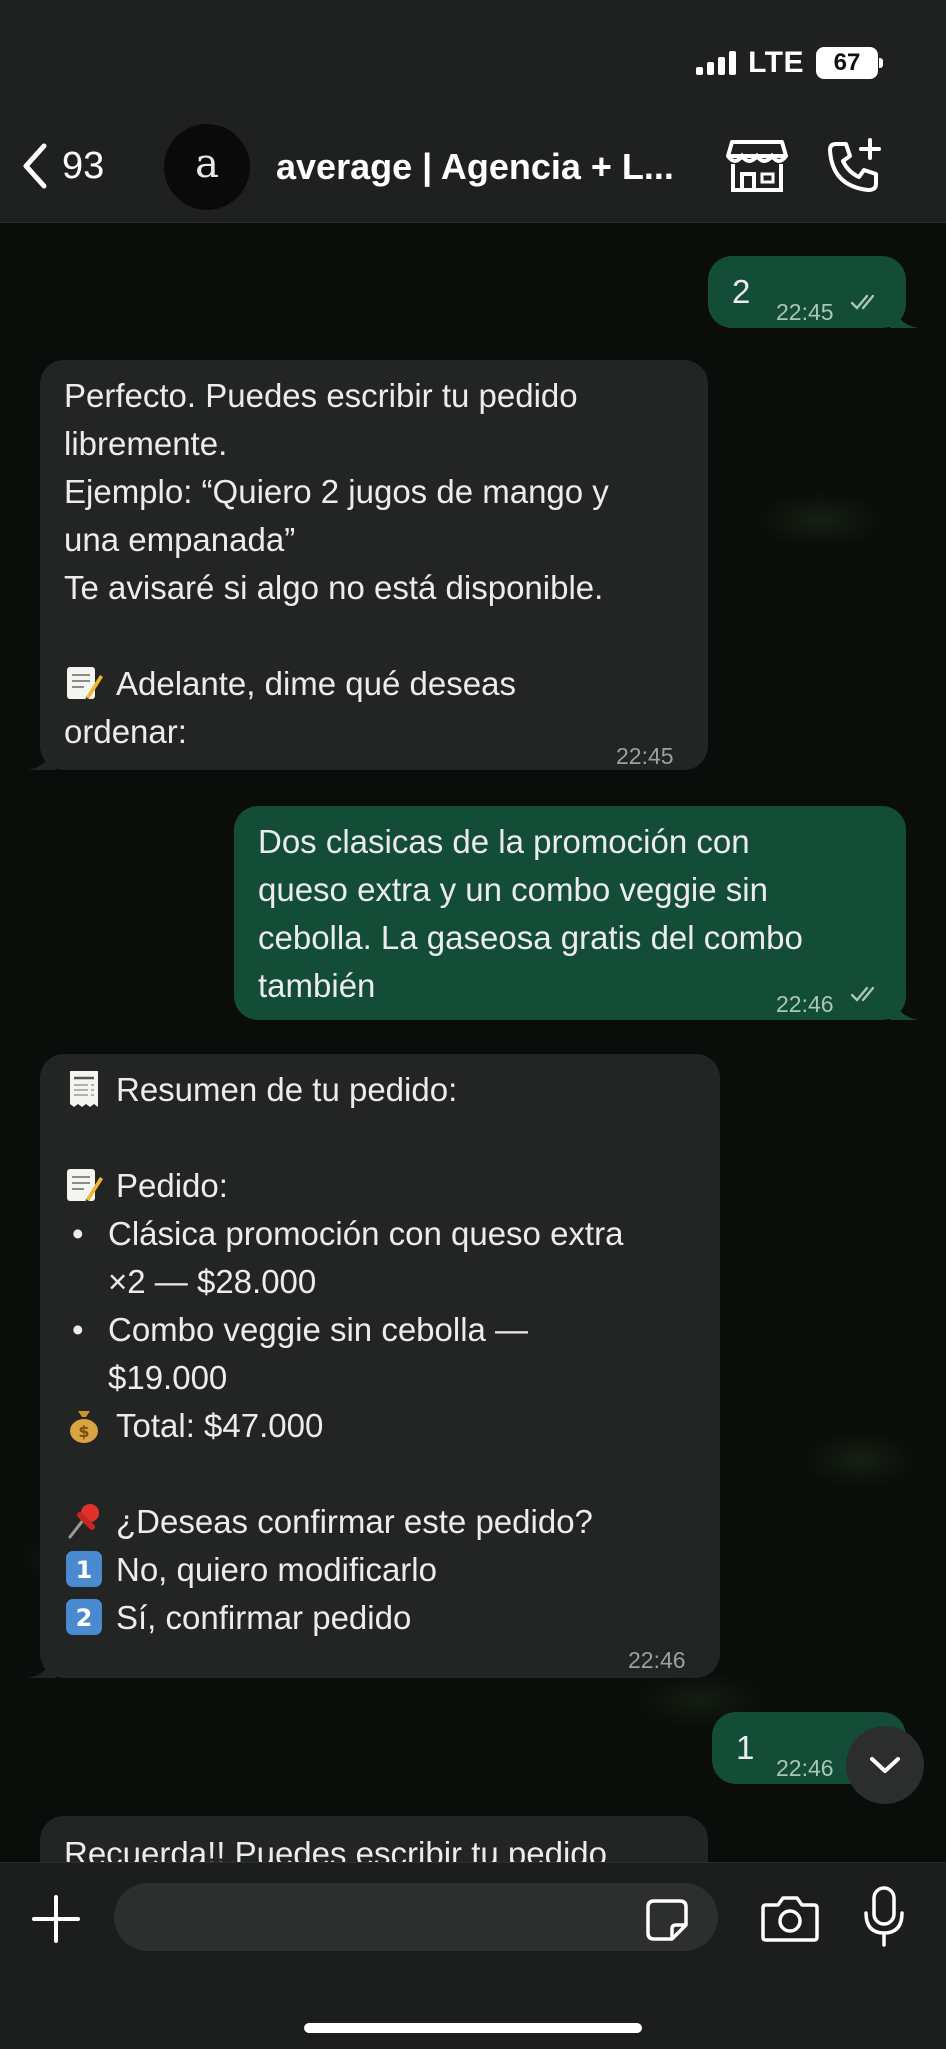 The width and height of the screenshot is (946, 2049). I want to click on message-text: queso extra y un combo veggie sin, so click(513, 889).